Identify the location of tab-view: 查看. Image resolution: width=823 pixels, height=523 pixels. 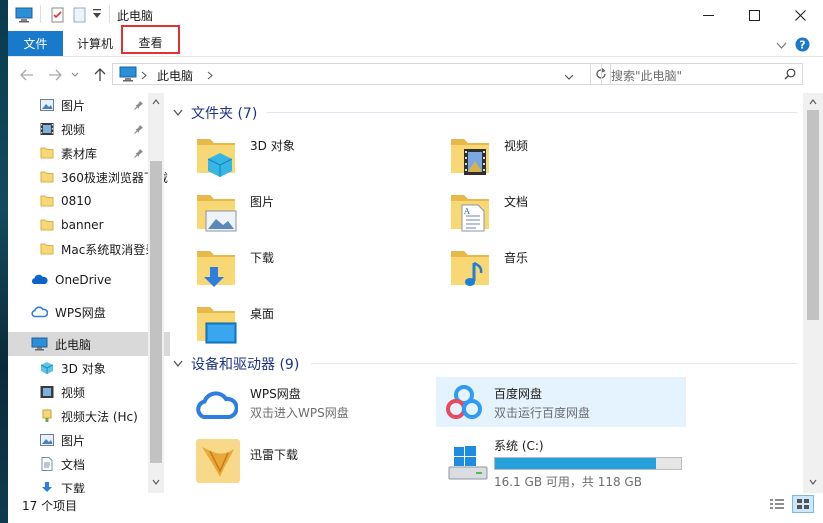
(150, 39).